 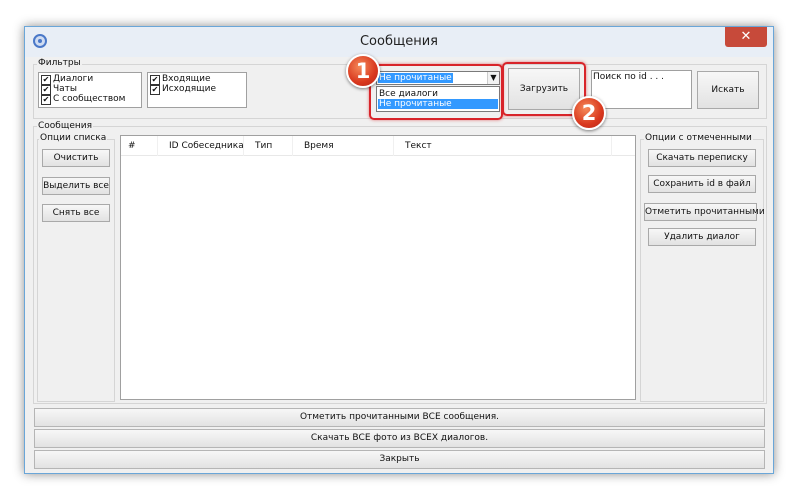 I want to click on search-input: Поиск по id . . ., so click(x=641, y=89).